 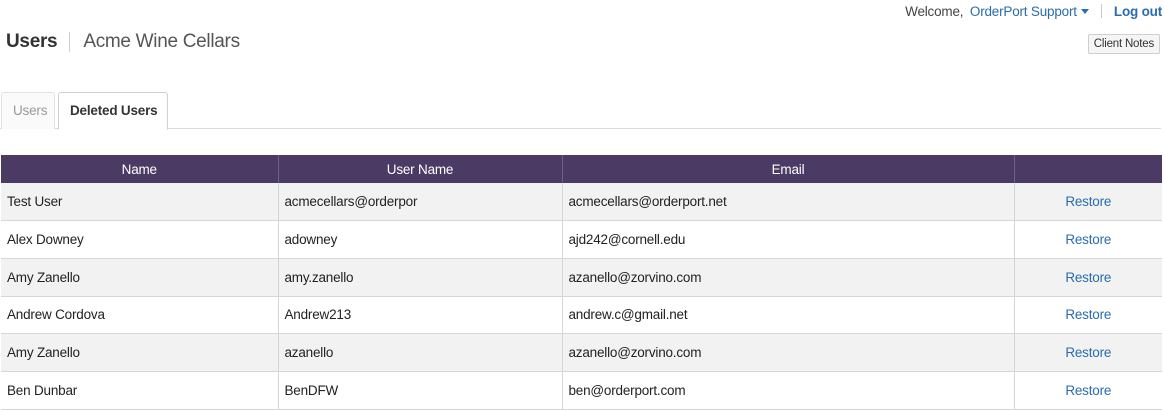 I want to click on client-name: Acme Wine Cellars, so click(x=161, y=41).